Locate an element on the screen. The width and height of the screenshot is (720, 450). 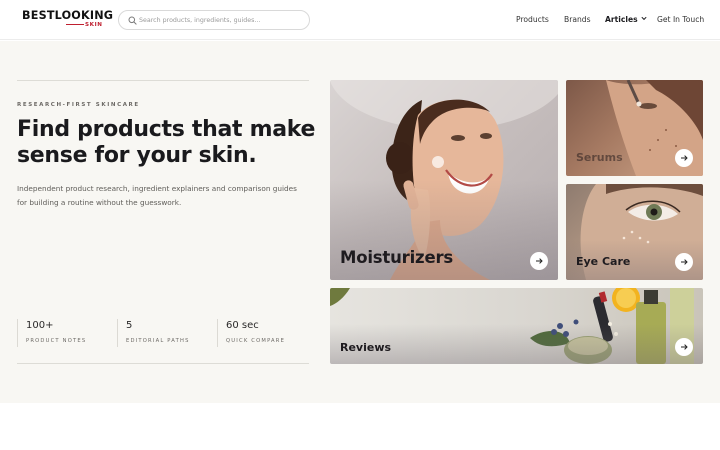
search-bar is located at coordinates (214, 20).